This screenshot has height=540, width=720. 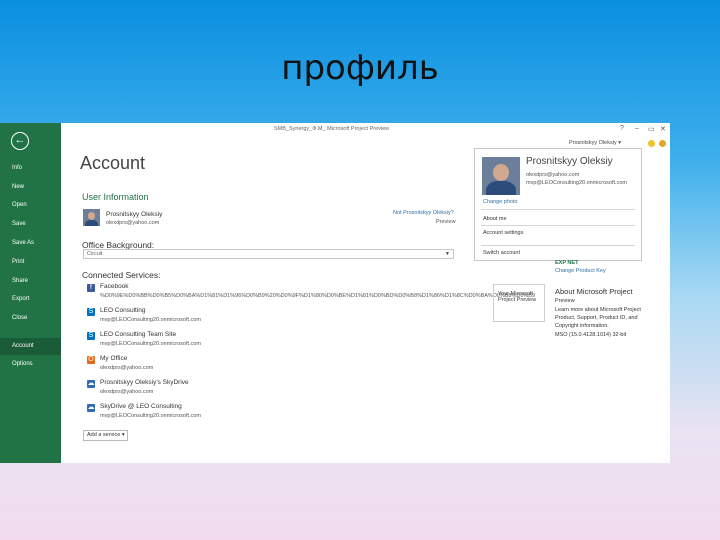 What do you see at coordinates (91, 217) in the screenshot?
I see `avatar` at bounding box center [91, 217].